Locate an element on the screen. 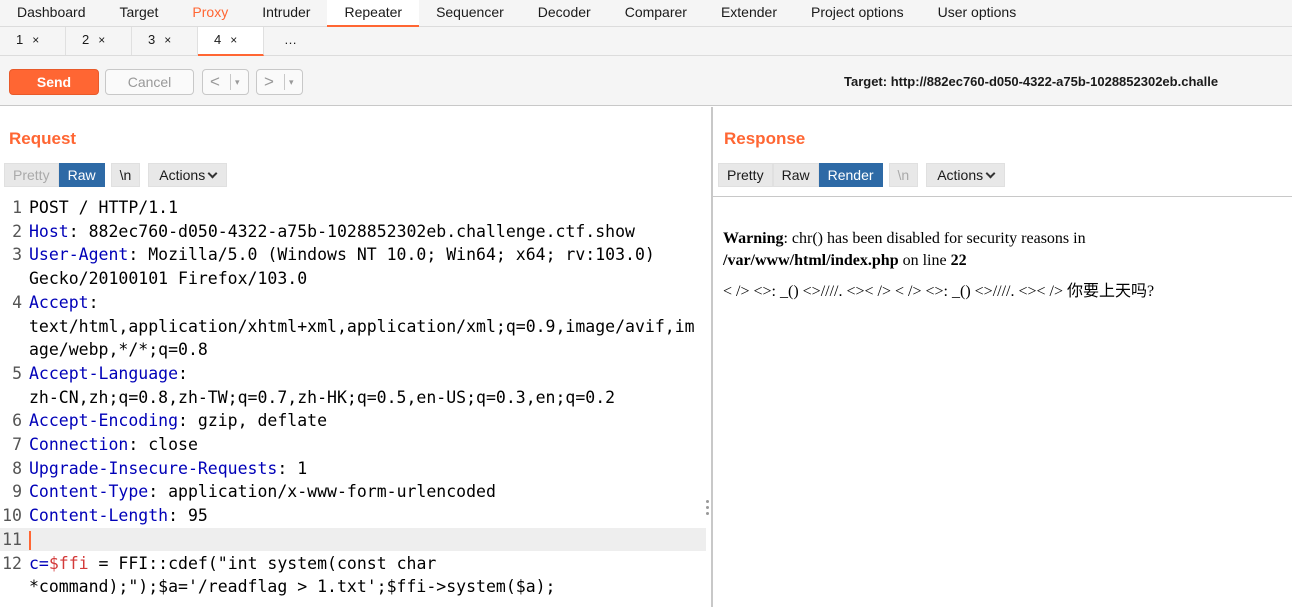 The image size is (1292, 607). line-number: 11 is located at coordinates (12, 539).